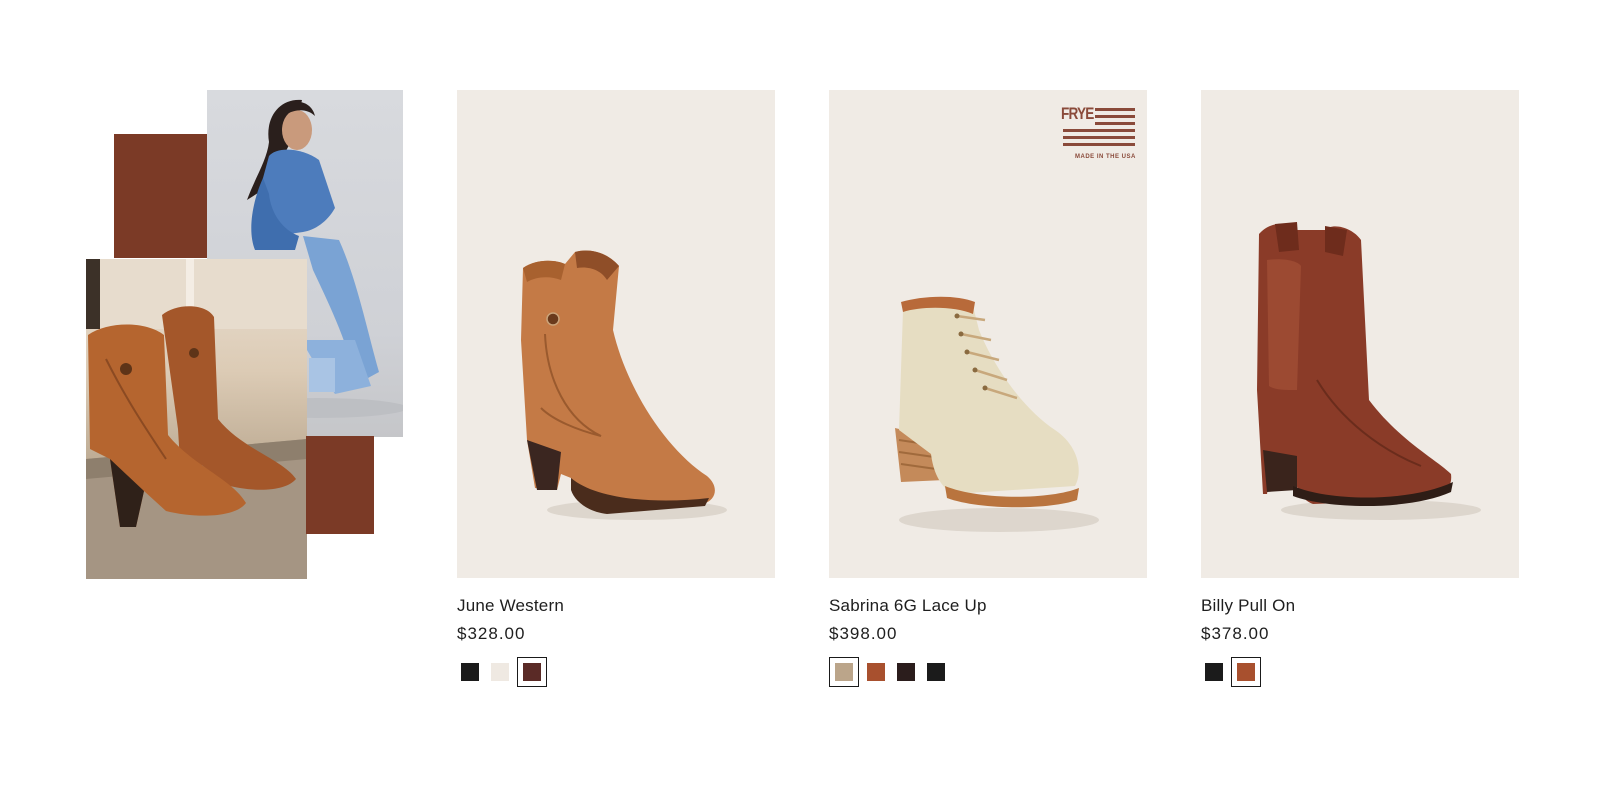 The image size is (1600, 785). I want to click on june-western-boot-illustration, so click(624, 385).